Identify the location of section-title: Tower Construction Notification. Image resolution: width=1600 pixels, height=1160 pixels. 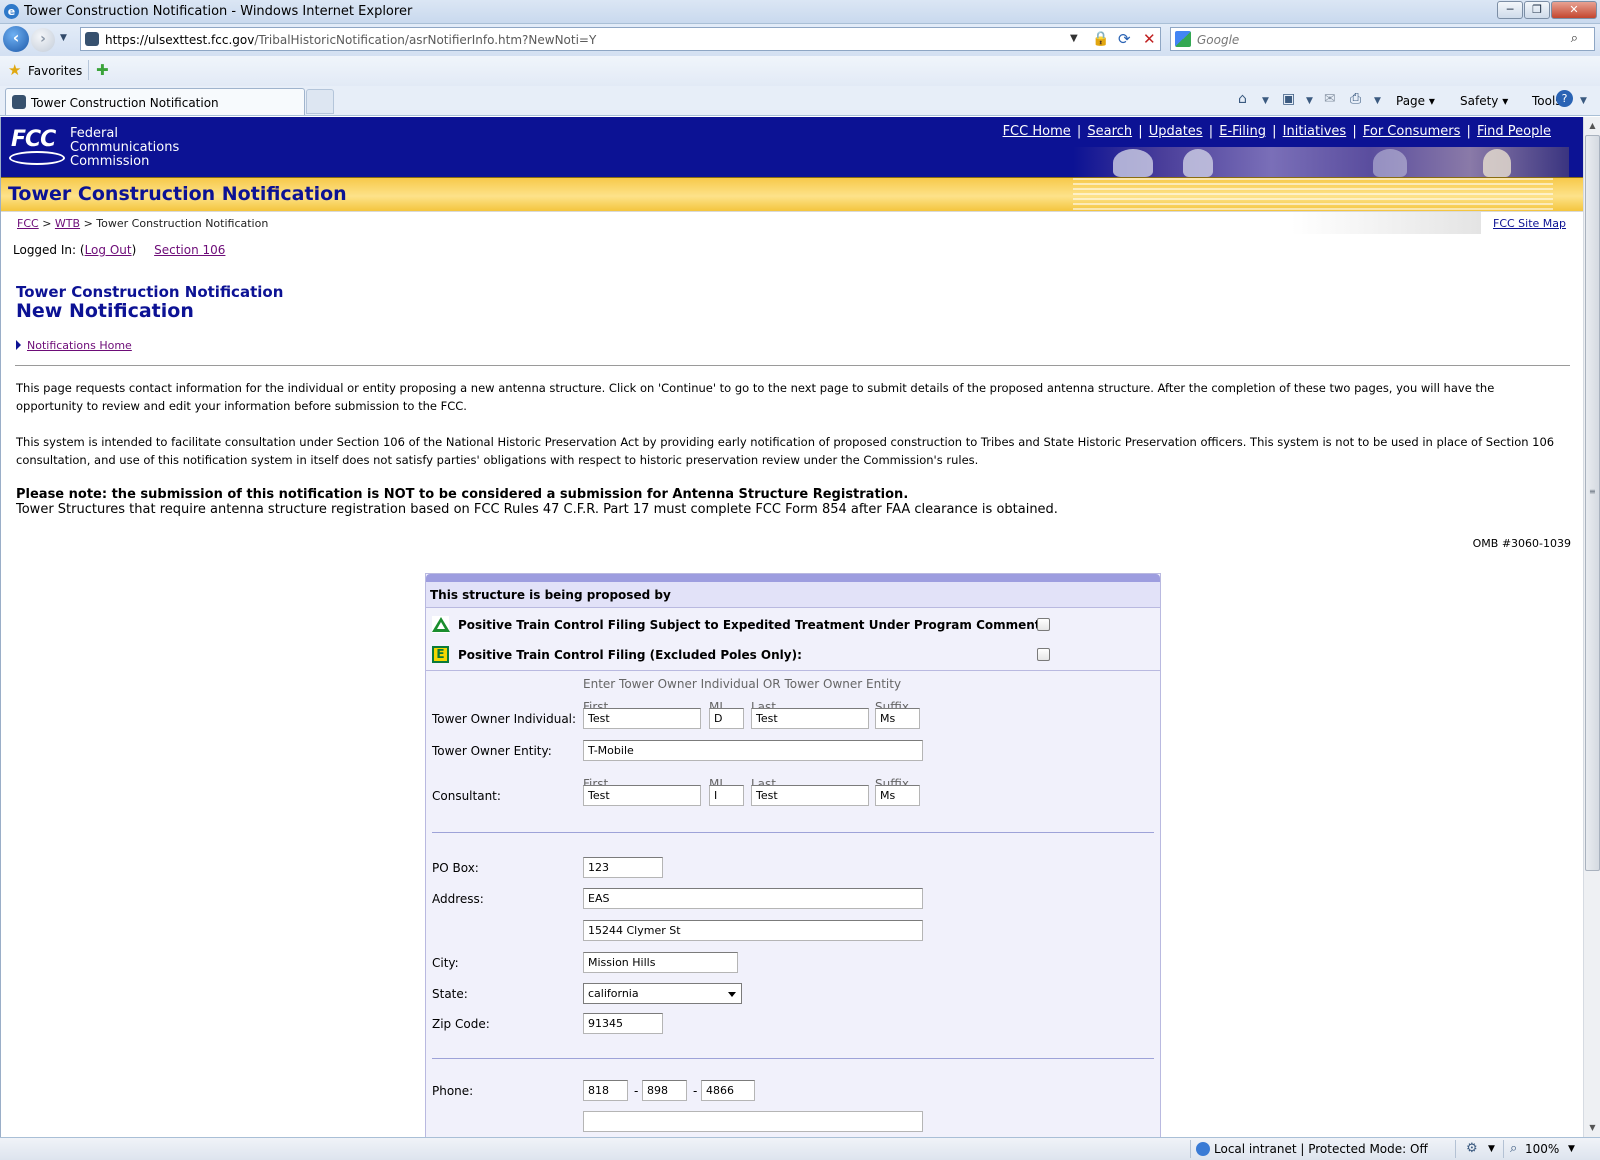
(177, 194).